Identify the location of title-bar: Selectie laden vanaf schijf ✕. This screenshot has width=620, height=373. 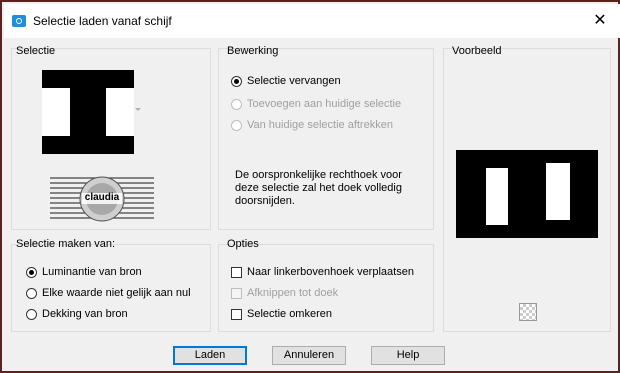
(312, 21).